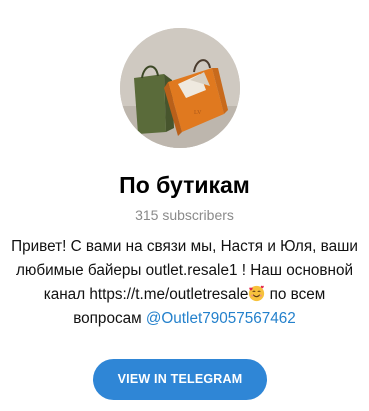 The image size is (369, 411). I want to click on channel-avatar: LV, so click(180, 88).